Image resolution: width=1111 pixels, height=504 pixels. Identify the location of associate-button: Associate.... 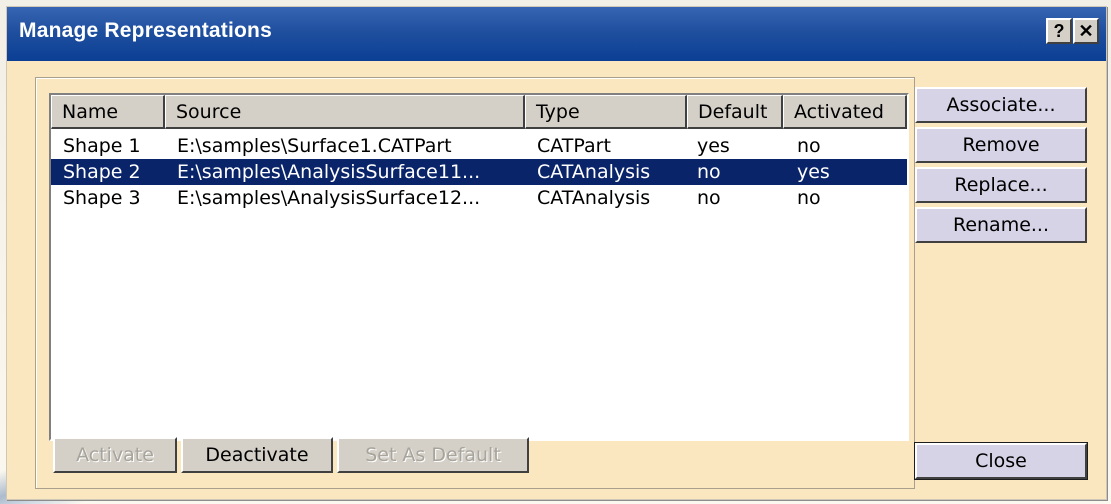
(1001, 105).